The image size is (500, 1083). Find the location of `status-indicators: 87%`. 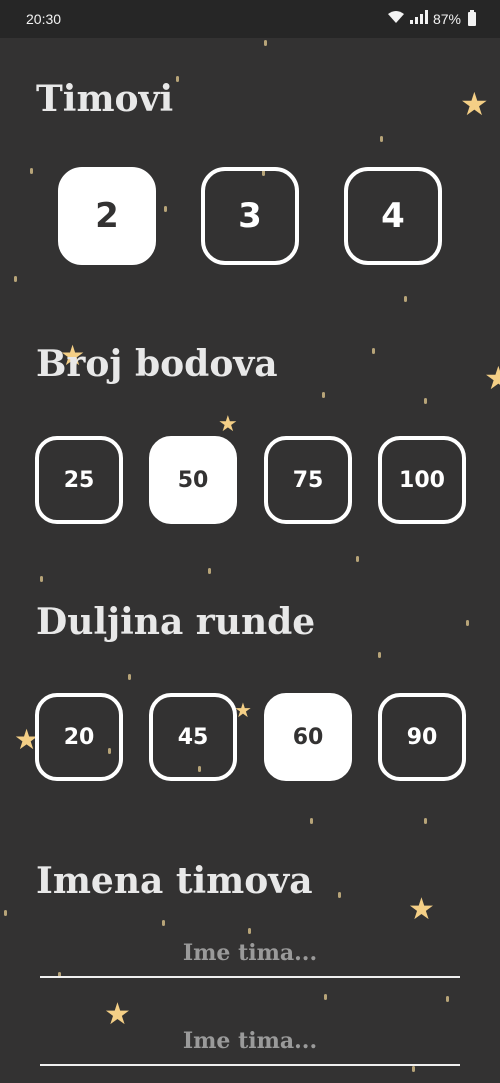

status-indicators: 87% is located at coordinates (431, 18).